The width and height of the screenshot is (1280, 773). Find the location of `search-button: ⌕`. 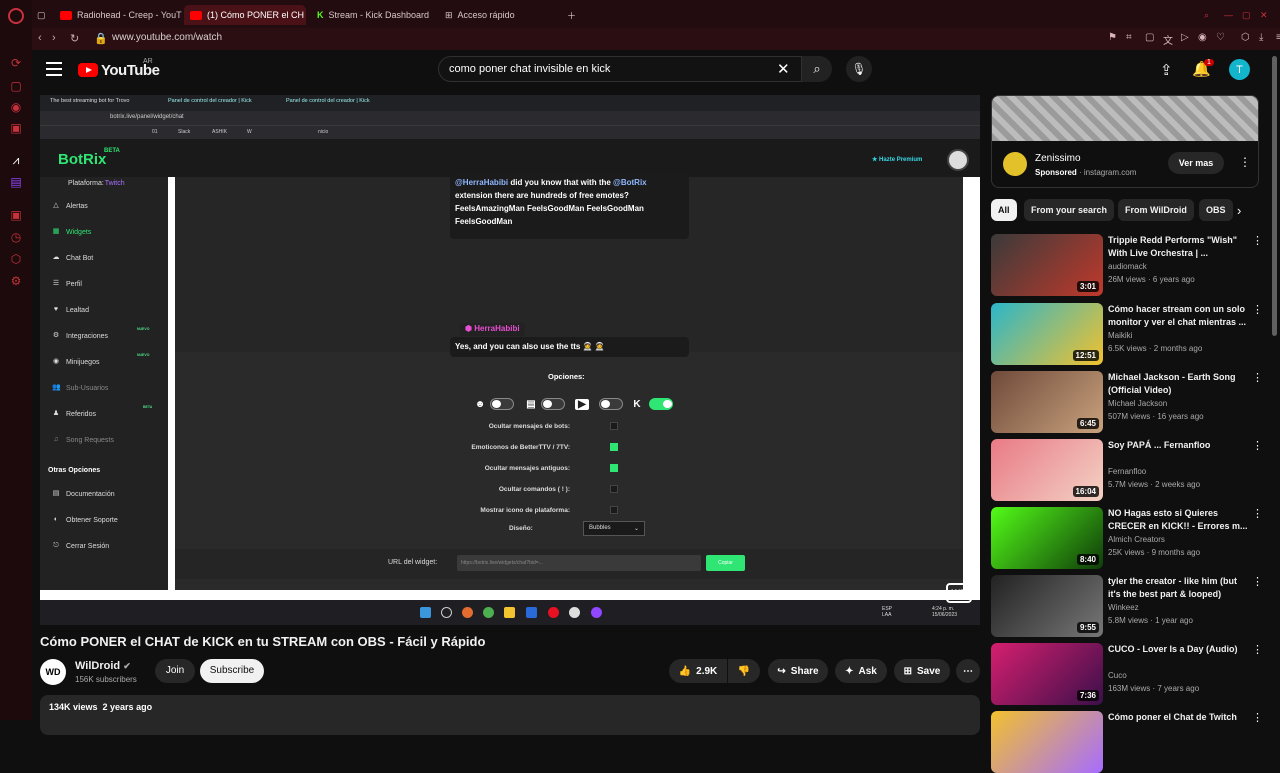

search-button: ⌕ is located at coordinates (817, 69).